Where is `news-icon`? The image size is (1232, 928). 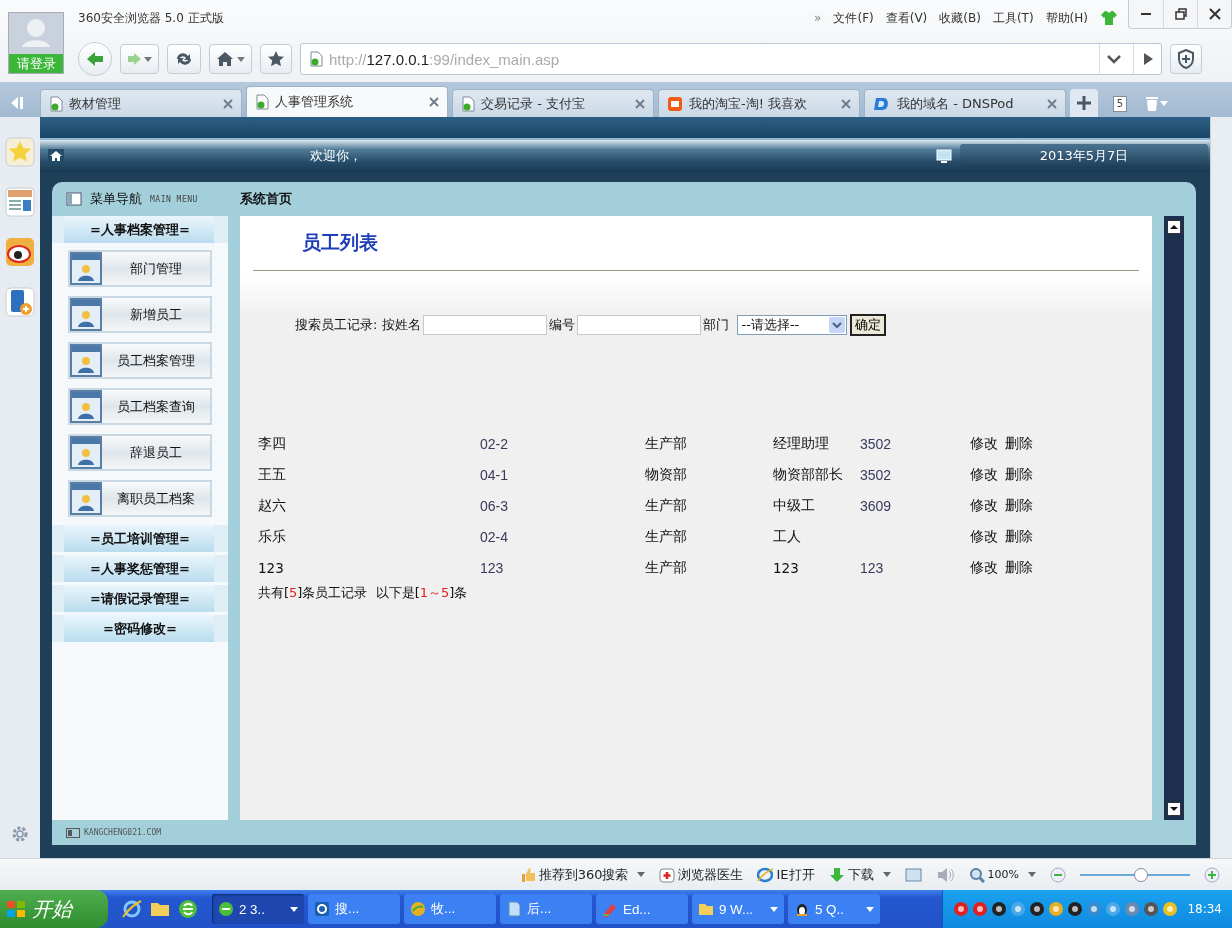
news-icon is located at coordinates (20, 202).